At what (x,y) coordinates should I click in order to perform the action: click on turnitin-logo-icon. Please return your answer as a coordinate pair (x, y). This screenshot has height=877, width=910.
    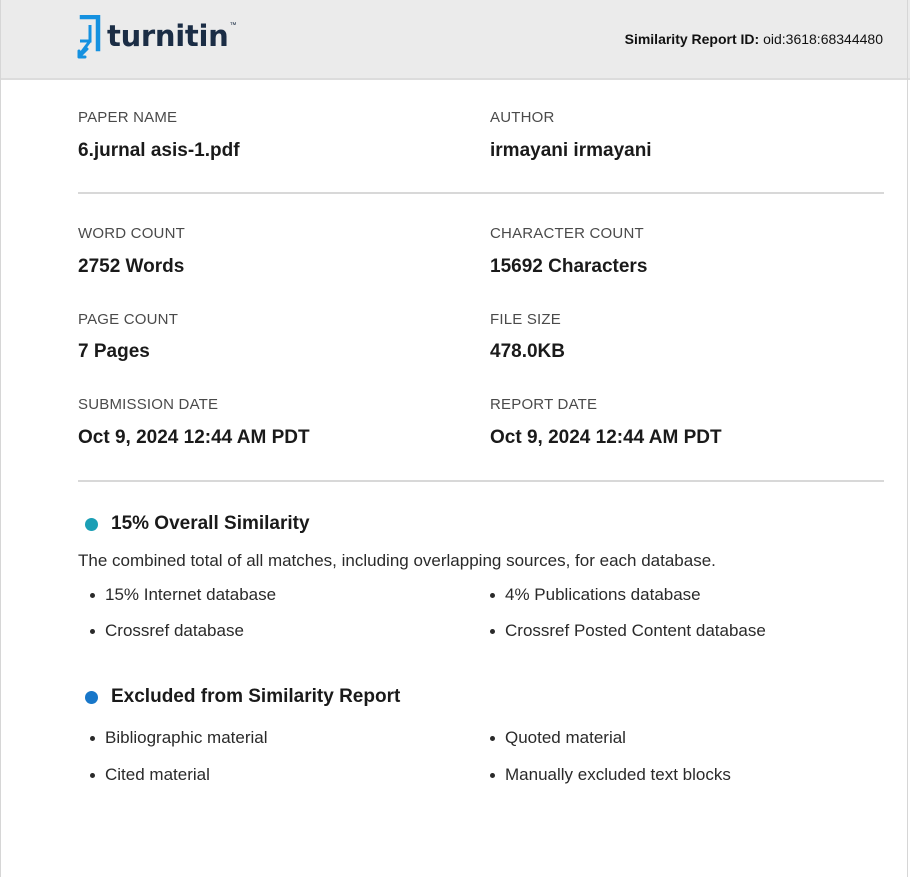
    Looking at the image, I should click on (89, 37).